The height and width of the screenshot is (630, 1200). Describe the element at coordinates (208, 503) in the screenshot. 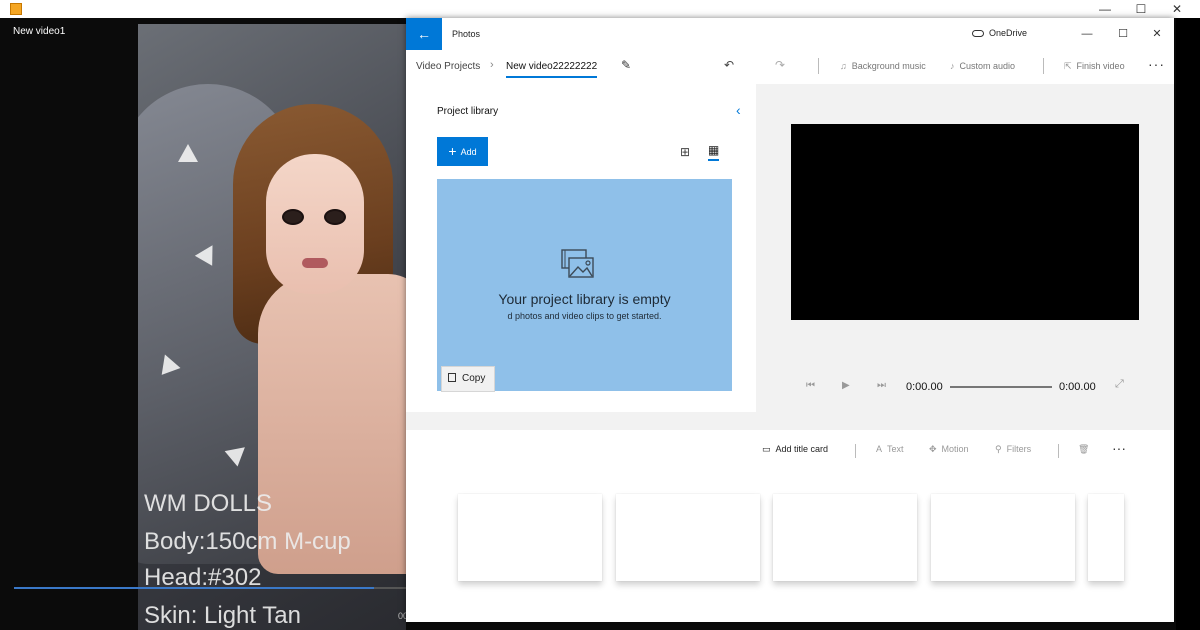

I see `overlay-line: WM DOLLS` at that location.